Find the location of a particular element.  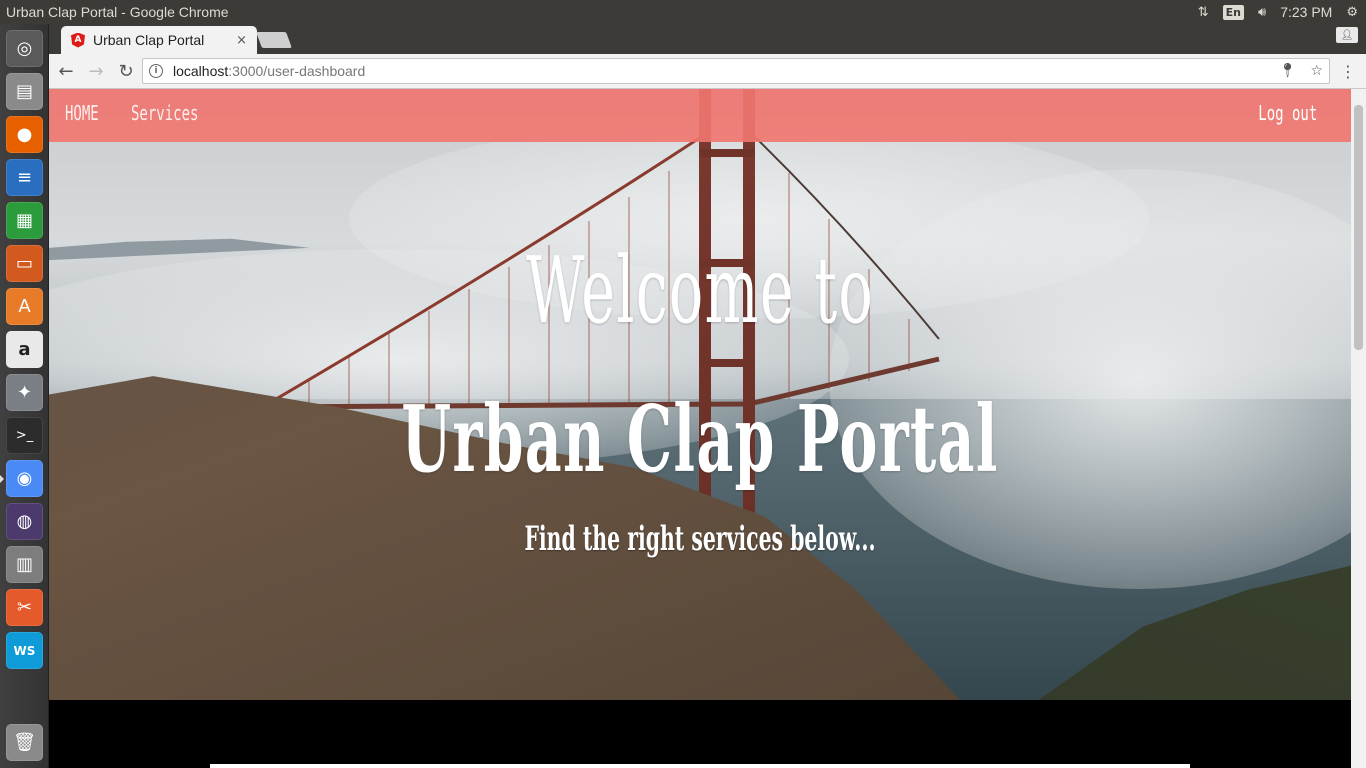

firefox-icon: ● is located at coordinates (24, 134).